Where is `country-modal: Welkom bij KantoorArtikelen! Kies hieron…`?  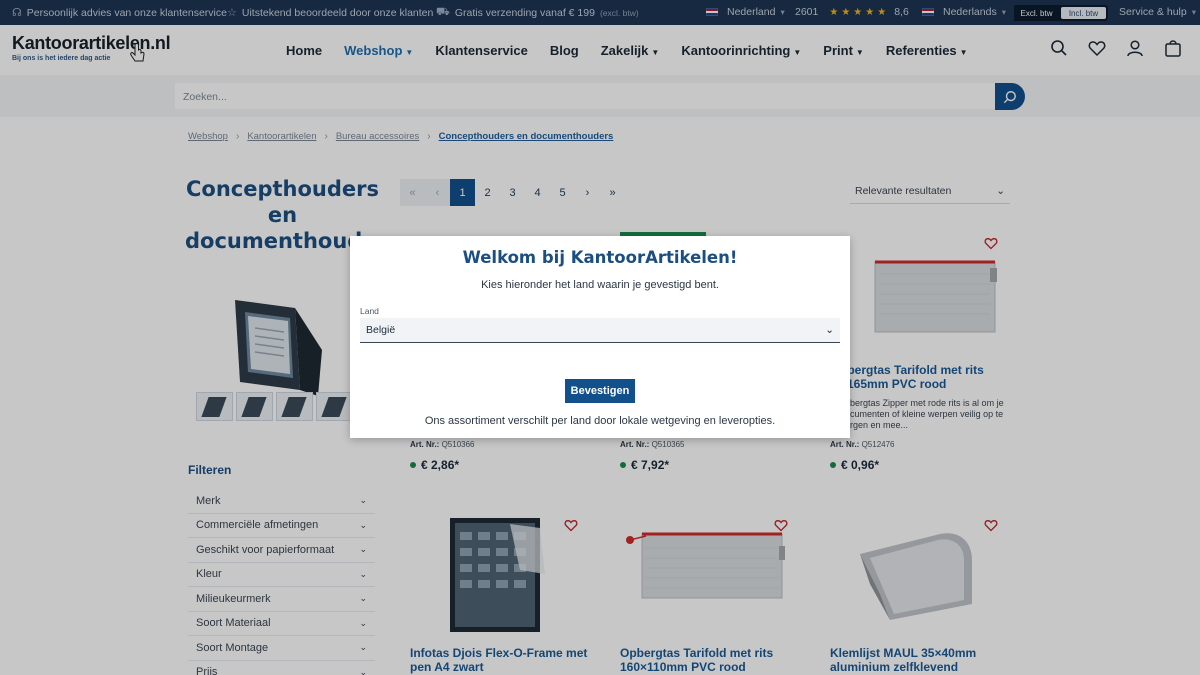 country-modal: Welkom bij KantoorArtikelen! Kies hieron… is located at coordinates (600, 337).